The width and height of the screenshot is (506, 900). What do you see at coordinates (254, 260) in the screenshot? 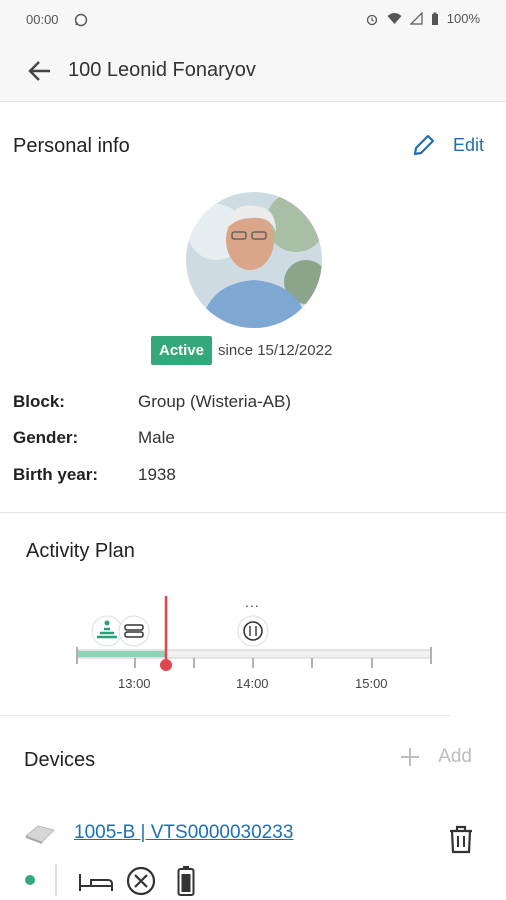
I see `avatar` at bounding box center [254, 260].